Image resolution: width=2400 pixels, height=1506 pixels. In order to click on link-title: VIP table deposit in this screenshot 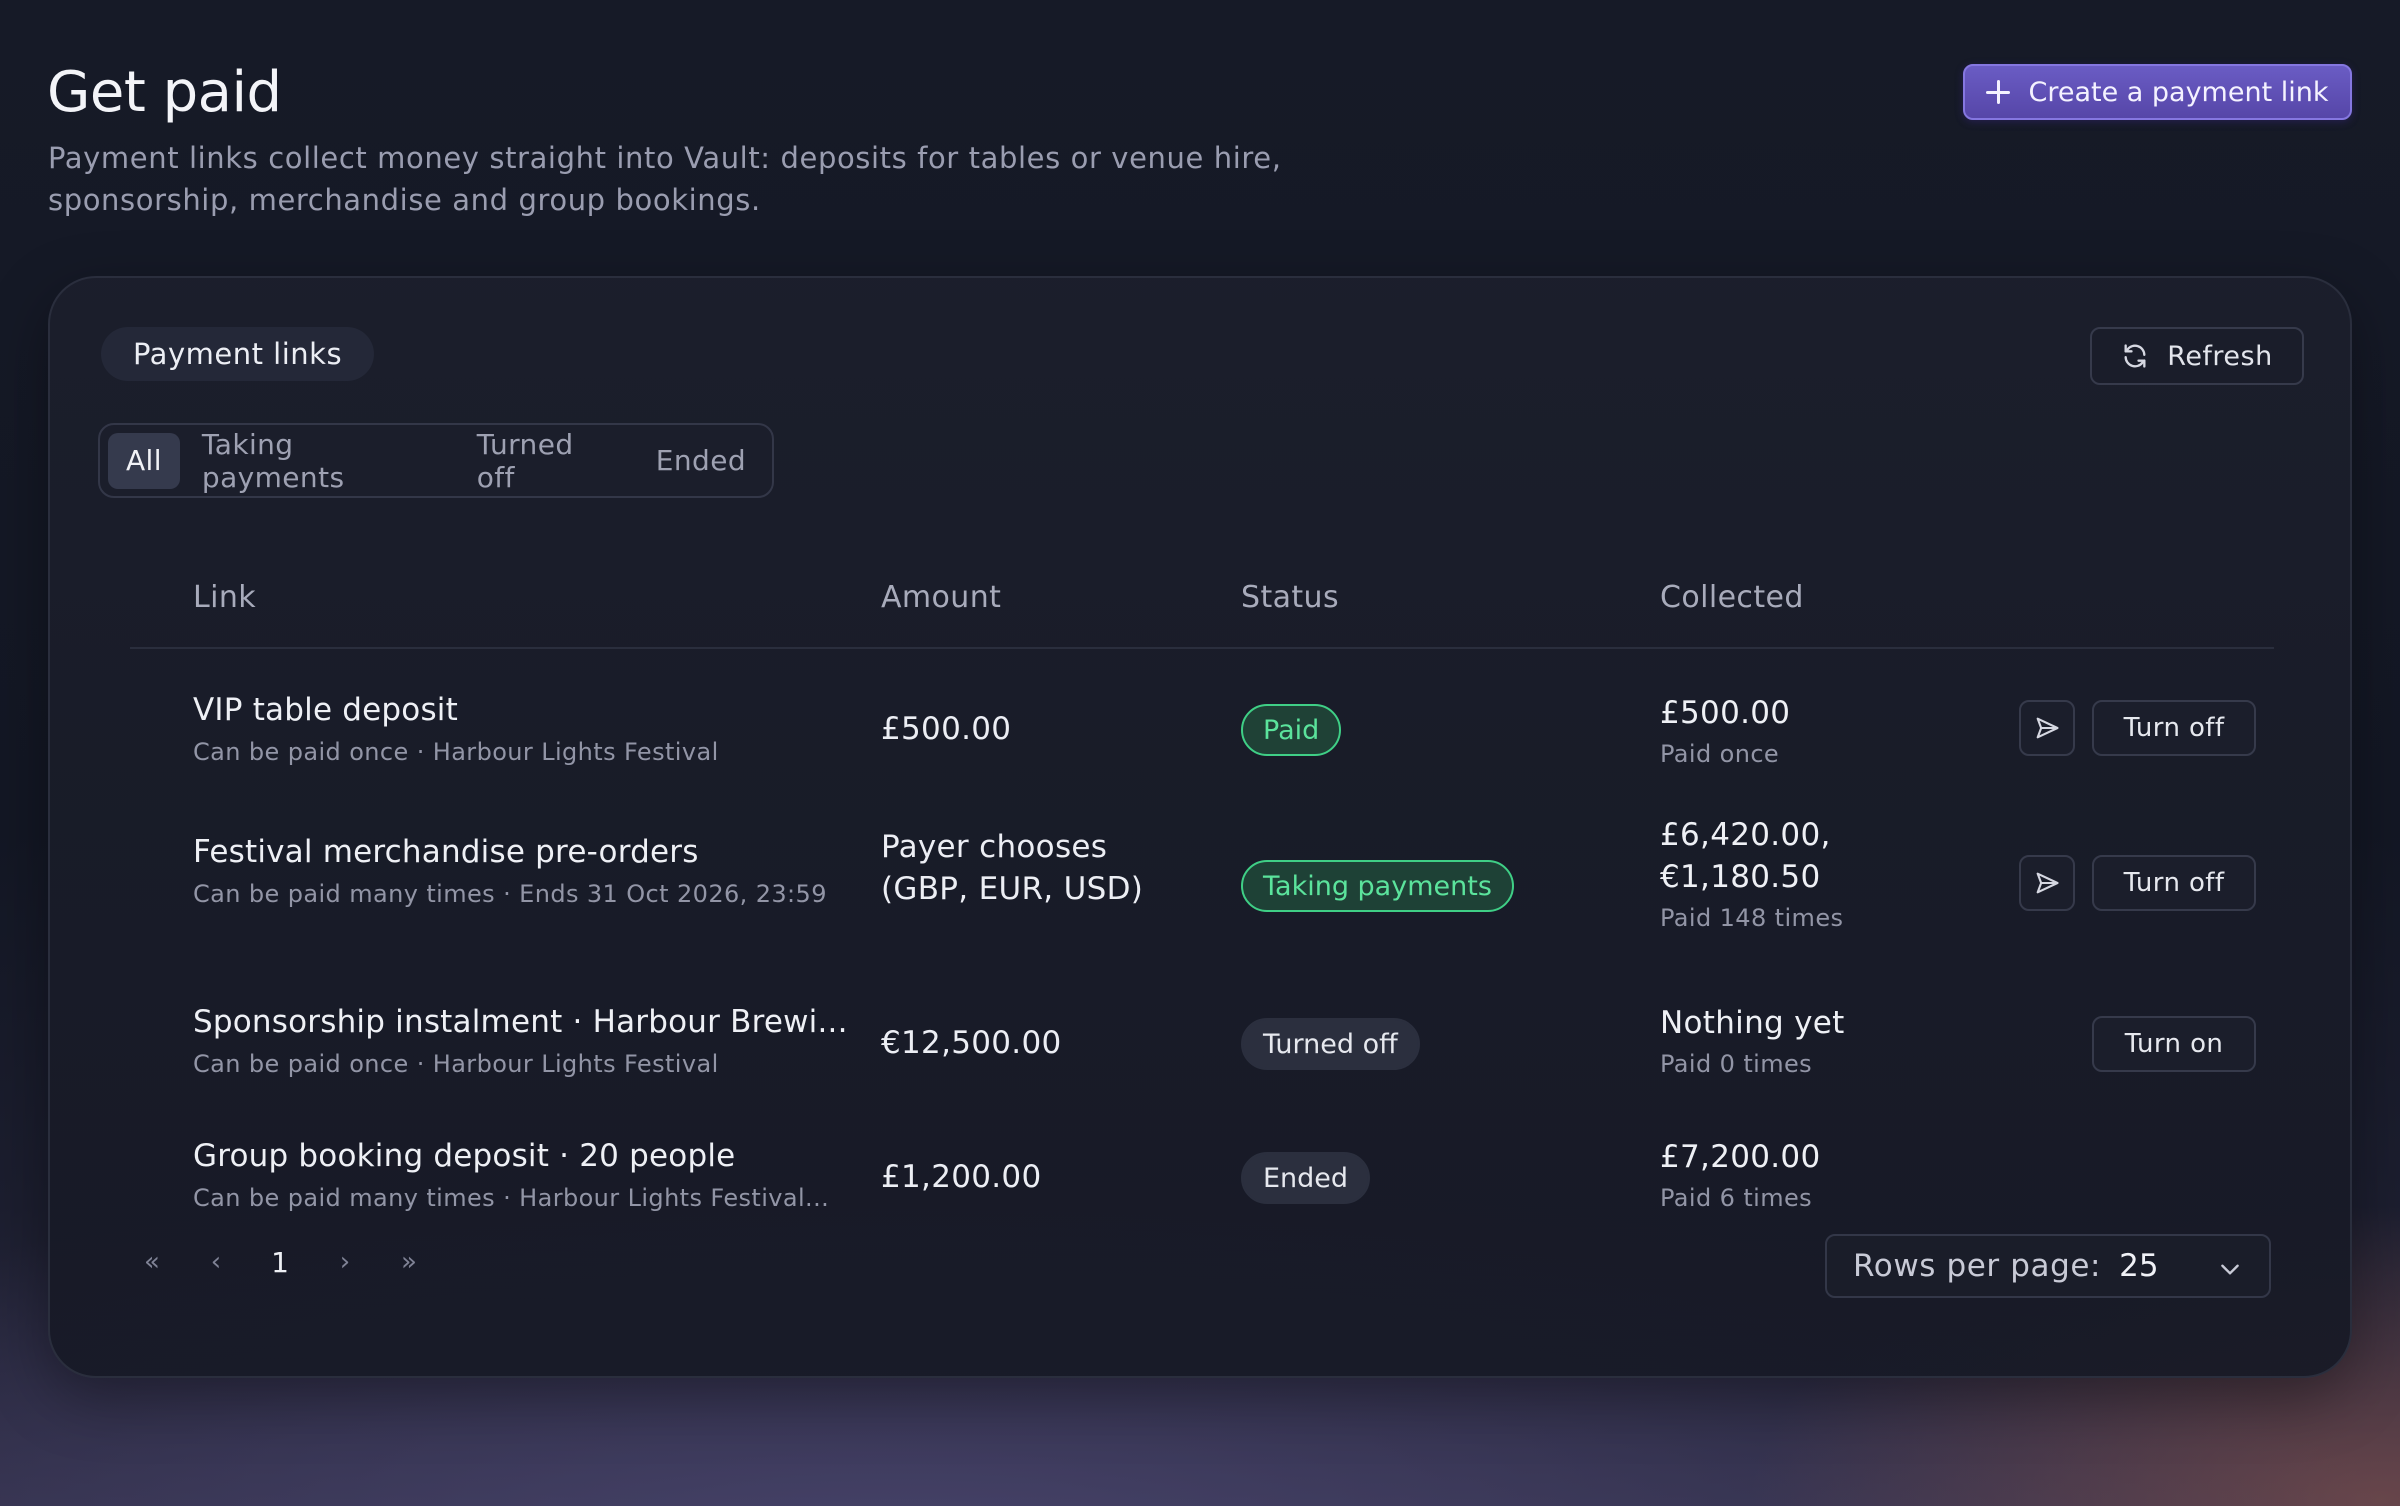, I will do `click(456, 710)`.